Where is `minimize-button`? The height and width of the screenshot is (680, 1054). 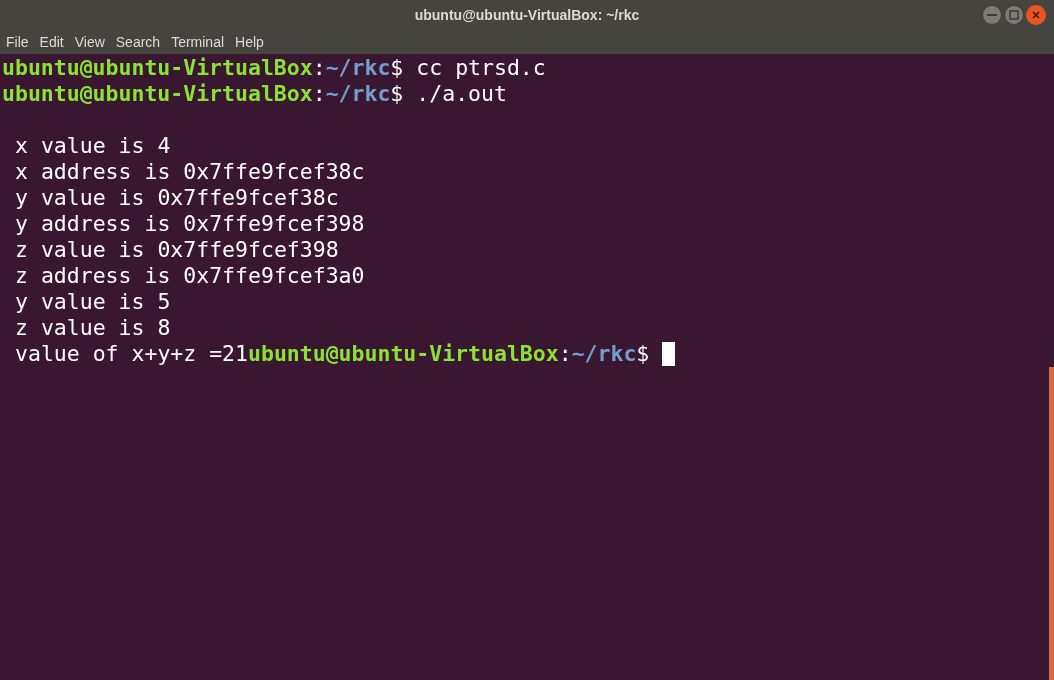
minimize-button is located at coordinates (992, 15).